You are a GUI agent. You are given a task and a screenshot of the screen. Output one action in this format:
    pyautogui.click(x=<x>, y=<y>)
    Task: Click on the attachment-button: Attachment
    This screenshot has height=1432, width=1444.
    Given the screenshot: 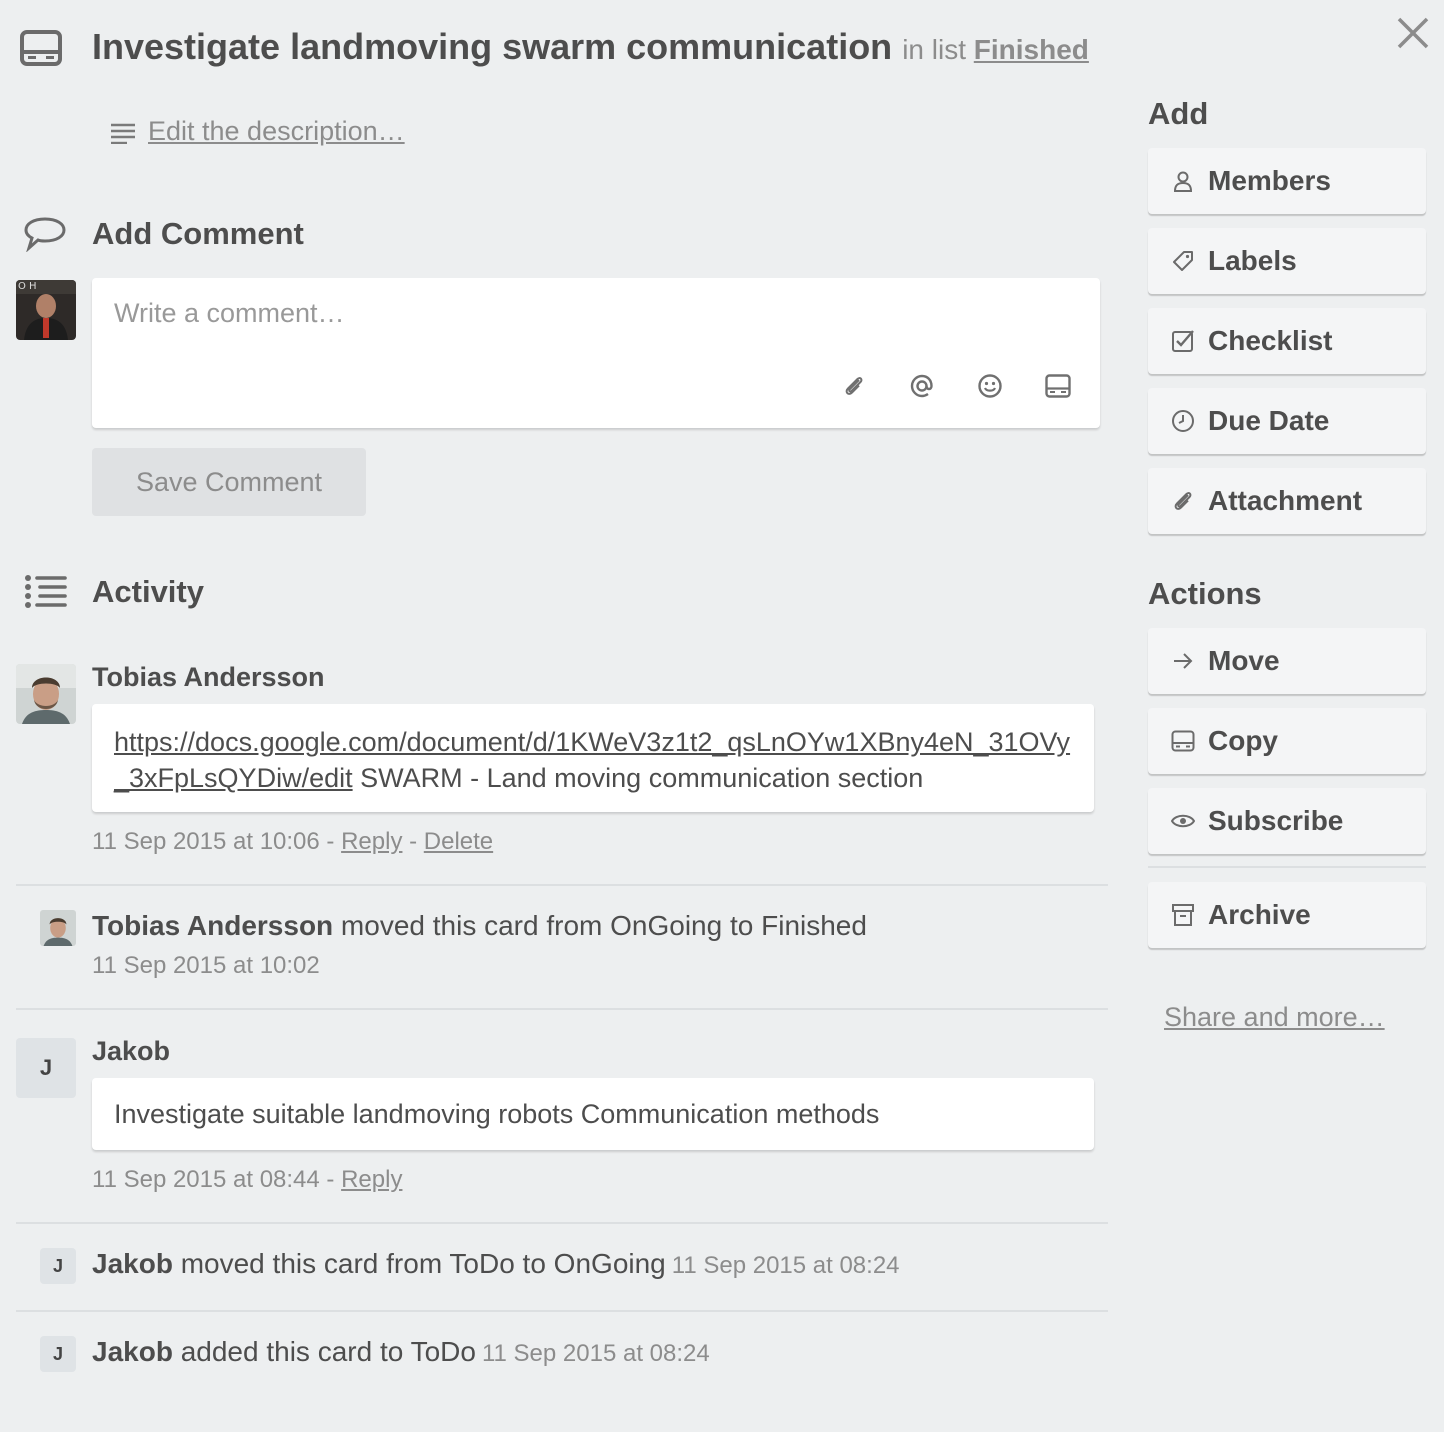 What is the action you would take?
    pyautogui.click(x=1287, y=501)
    